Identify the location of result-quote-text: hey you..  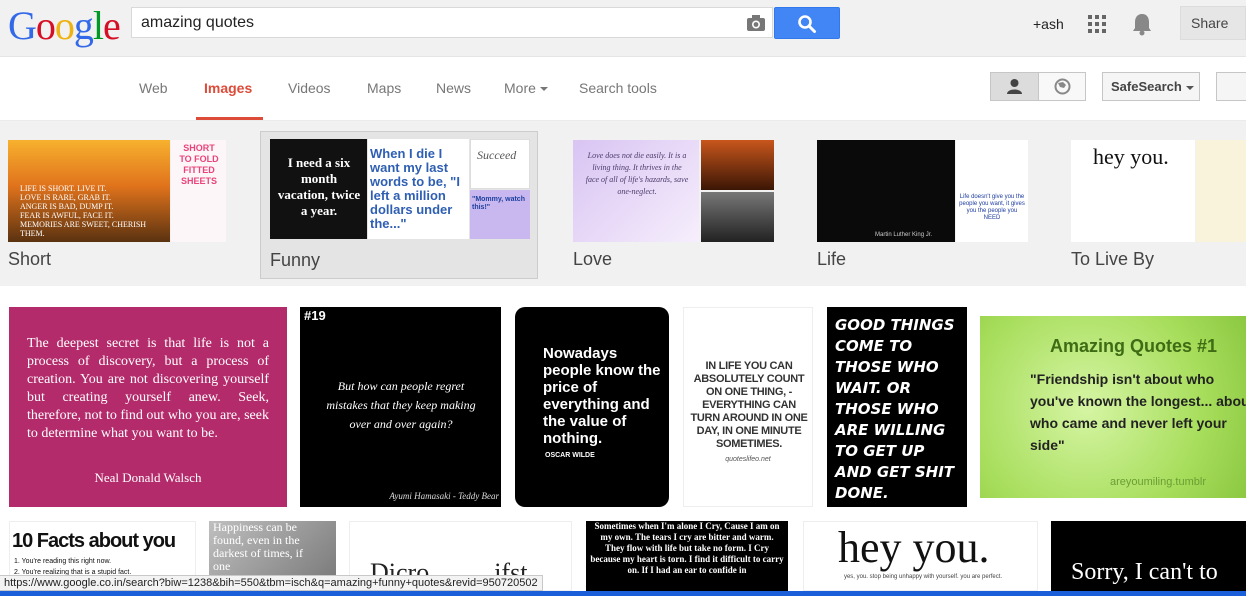
(914, 547).